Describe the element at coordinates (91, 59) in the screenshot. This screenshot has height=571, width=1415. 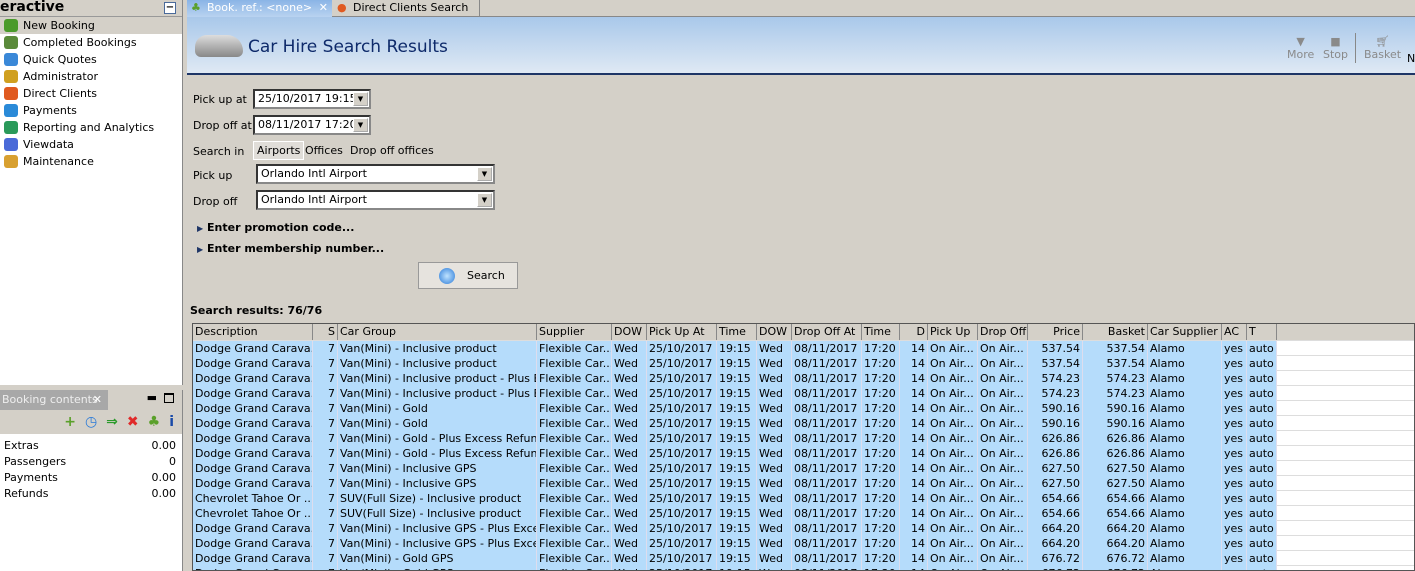
I see `nav-item-quick-quotes: Quick Quotes` at that location.